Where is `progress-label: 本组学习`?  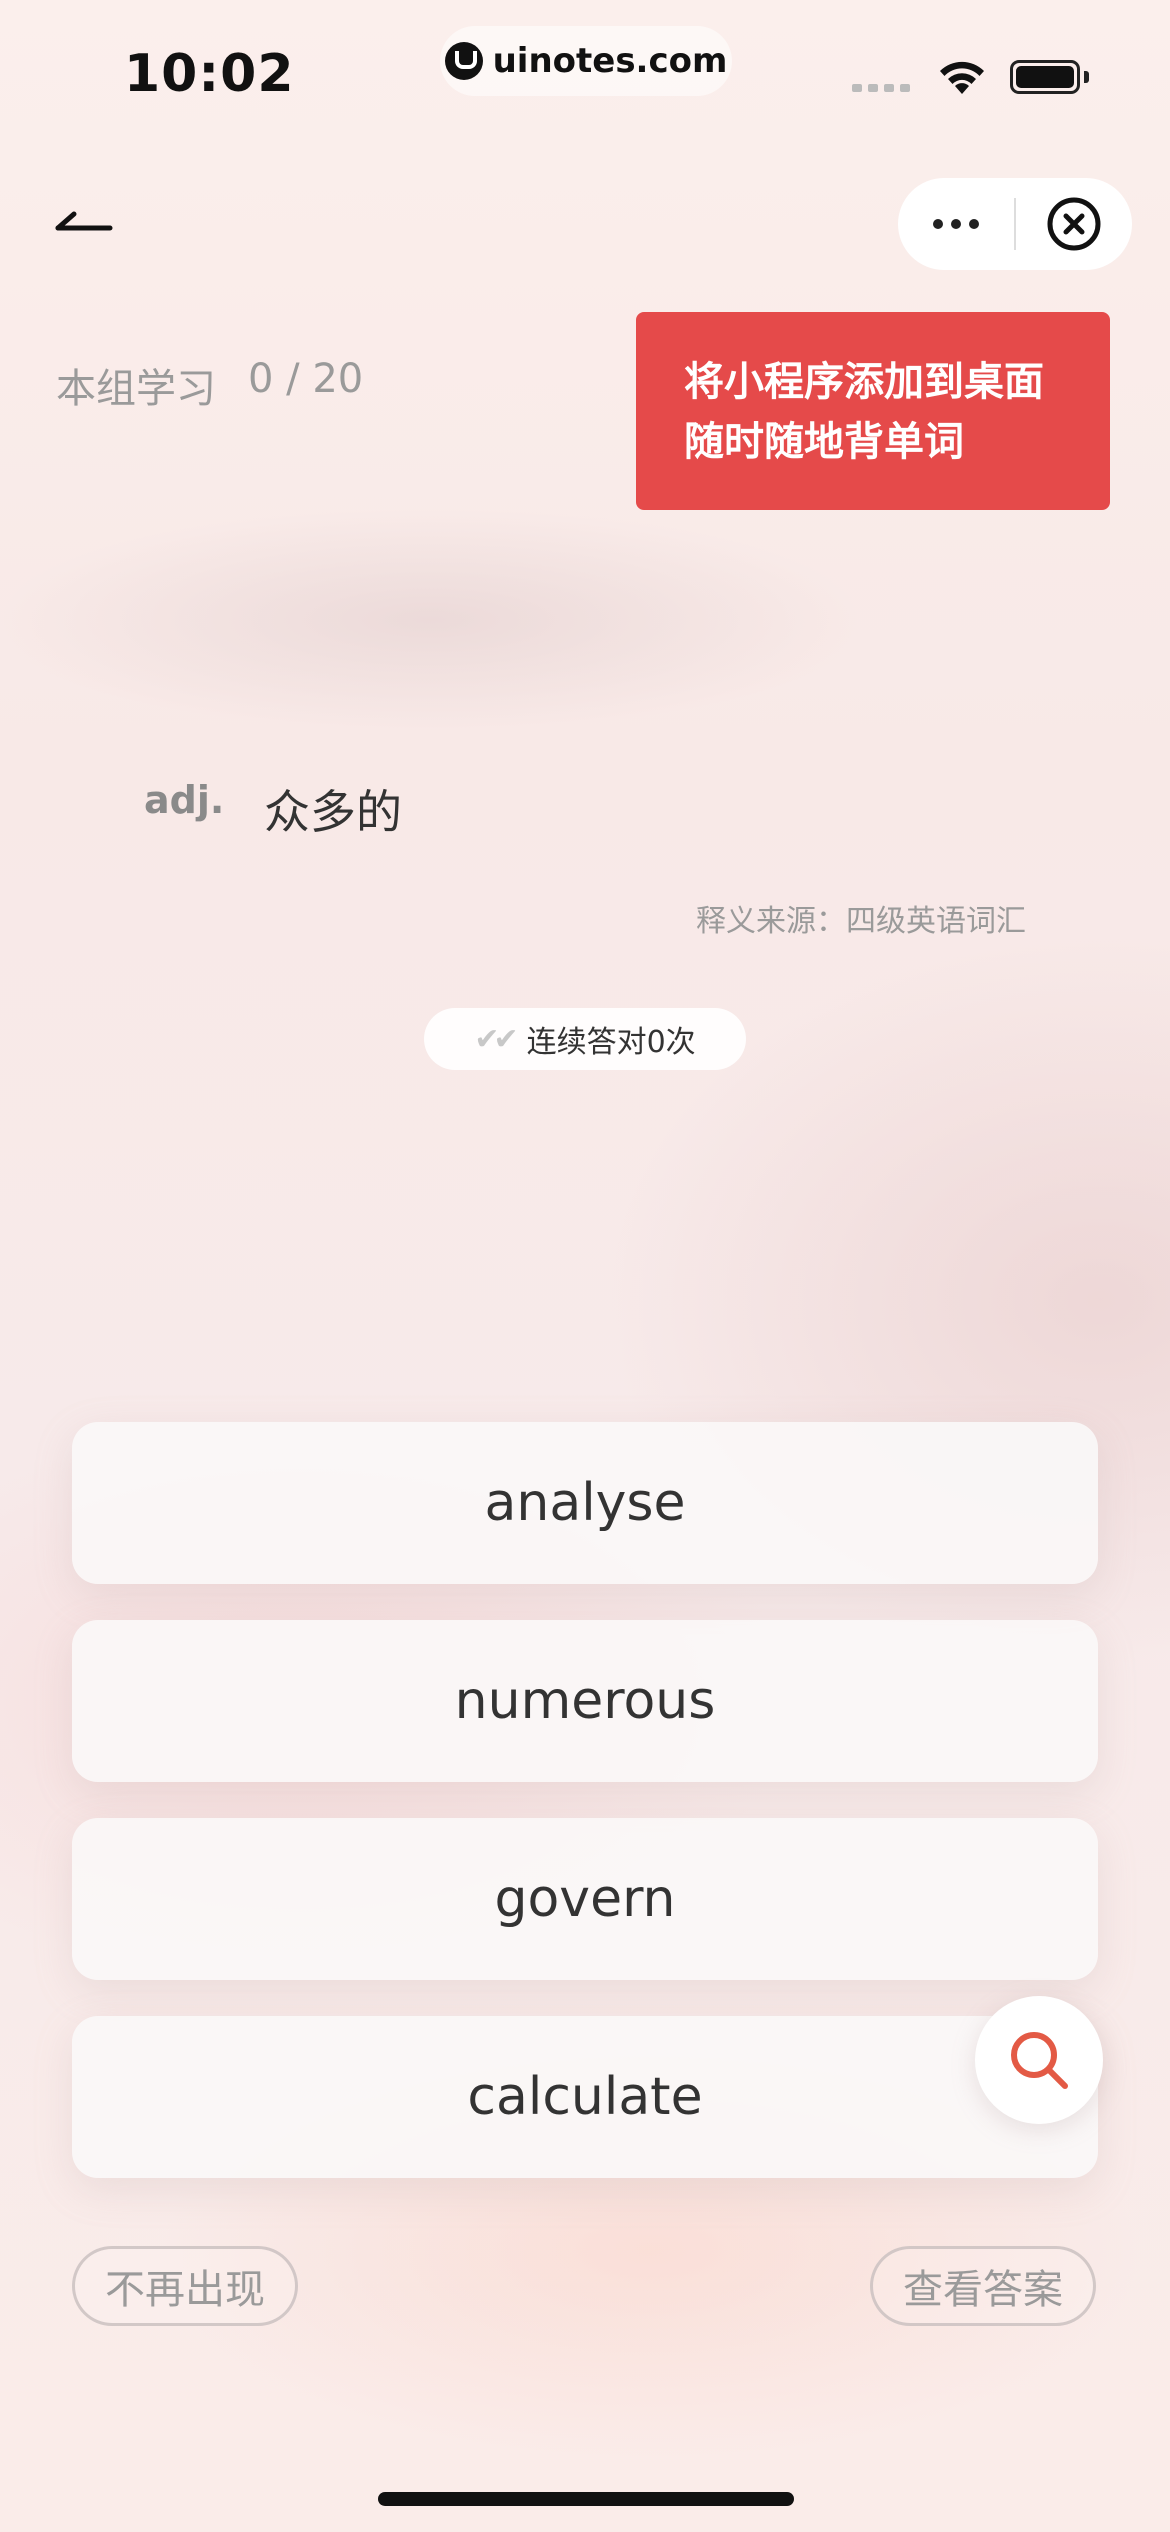 progress-label: 本组学习 is located at coordinates (136, 389).